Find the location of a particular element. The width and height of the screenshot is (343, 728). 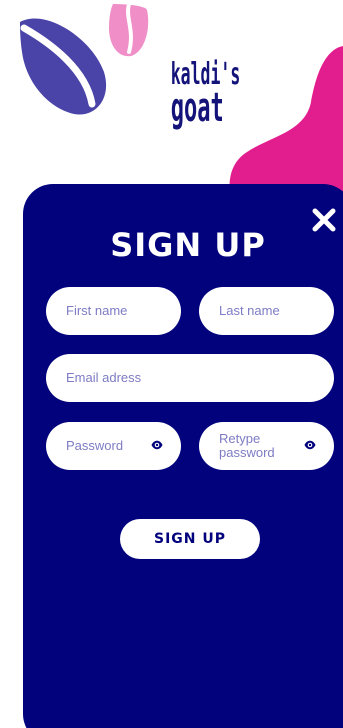

sign-up-button: SIGN UP is located at coordinates (190, 539).